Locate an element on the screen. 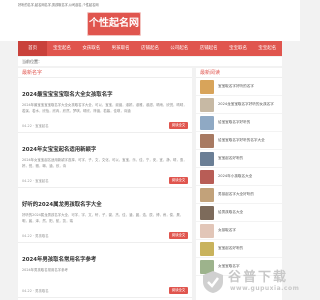 This screenshot has height=300, width=320. article-title: 2024年女宝宝起名适用新颖字 is located at coordinates (105, 149).